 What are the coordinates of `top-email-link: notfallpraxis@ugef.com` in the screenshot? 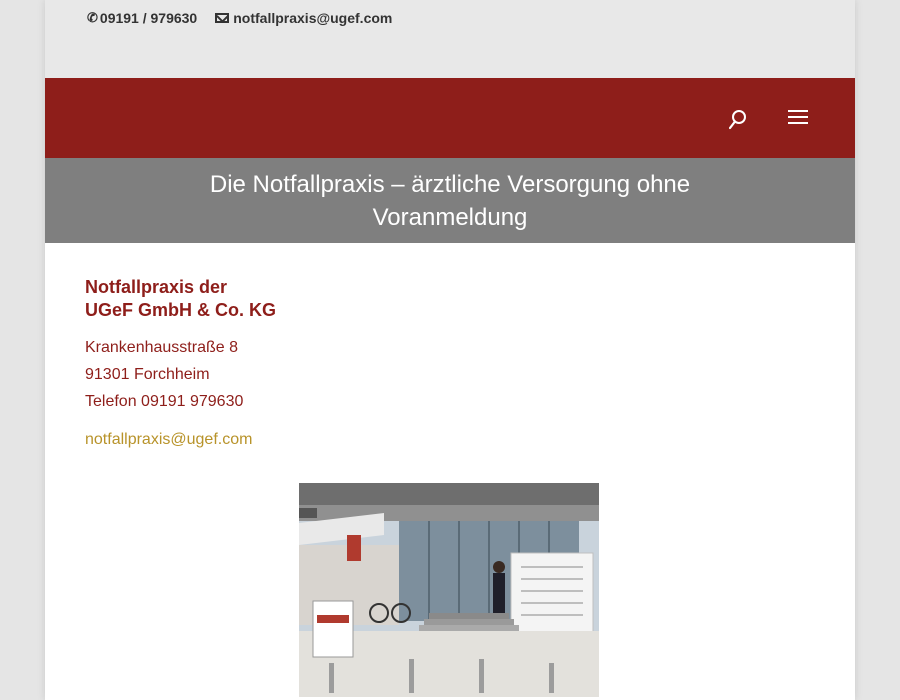 It's located at (303, 18).